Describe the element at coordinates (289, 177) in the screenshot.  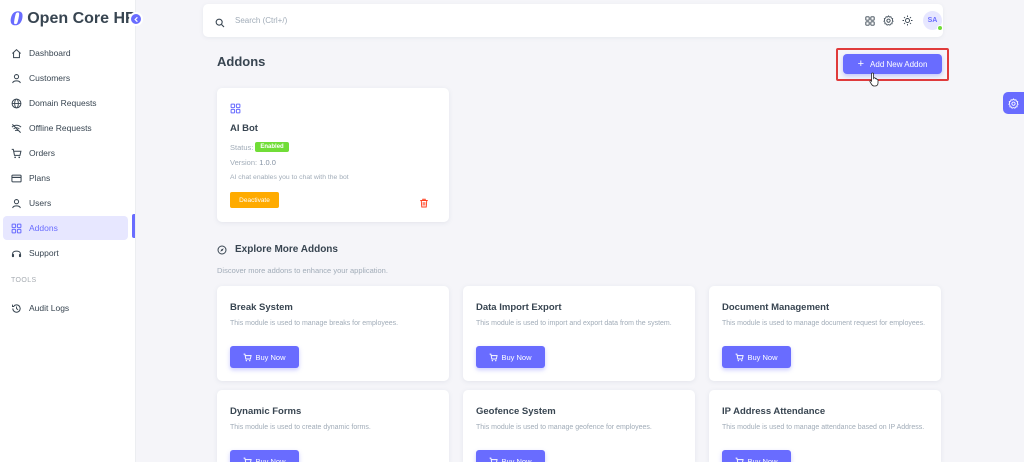
I see `addon-description: AI chat enables you to chat with the bot` at that location.